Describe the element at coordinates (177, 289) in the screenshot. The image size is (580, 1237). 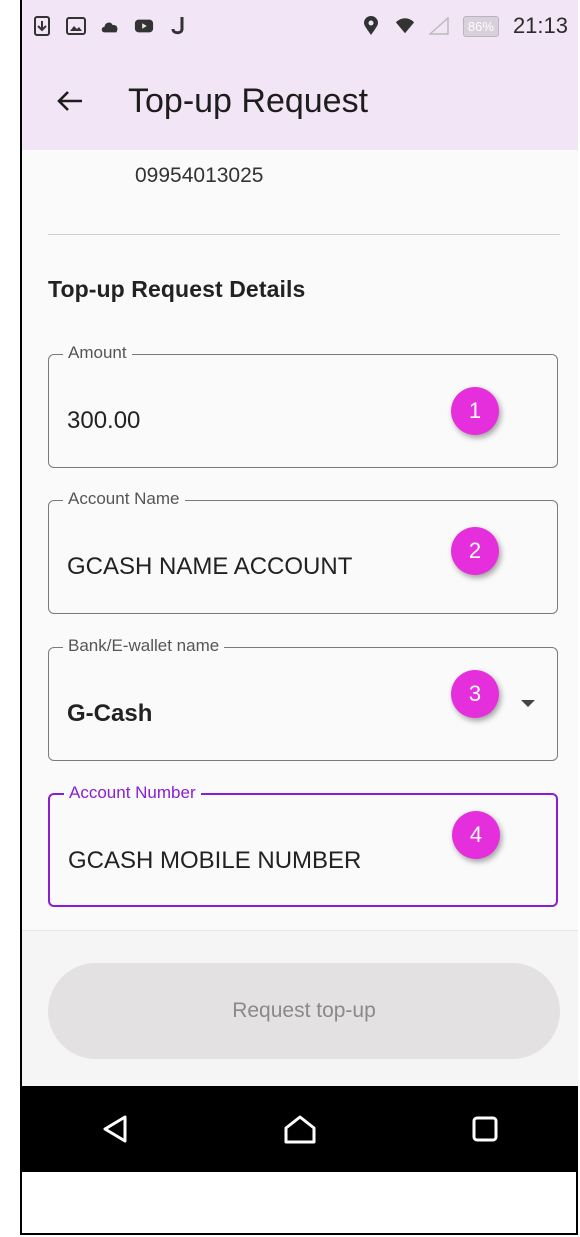
I see `section-title: Top-up Request Details` at that location.